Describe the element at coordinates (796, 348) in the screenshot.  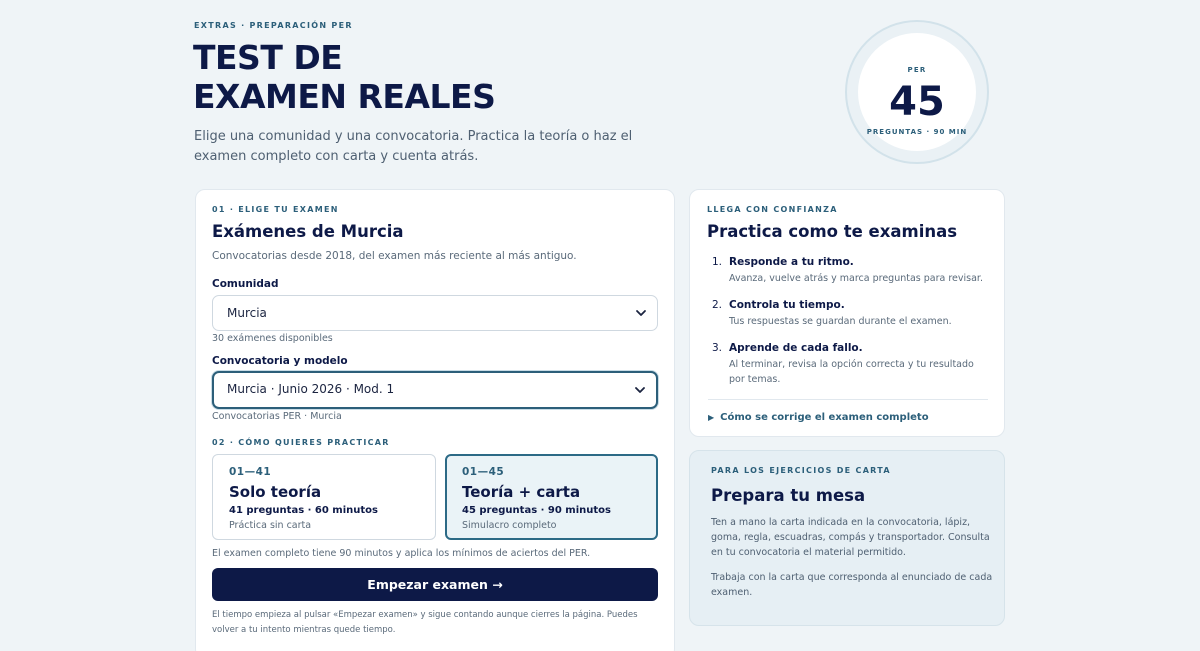
I see `tip-step-title: Aprende de cada fallo.` at that location.